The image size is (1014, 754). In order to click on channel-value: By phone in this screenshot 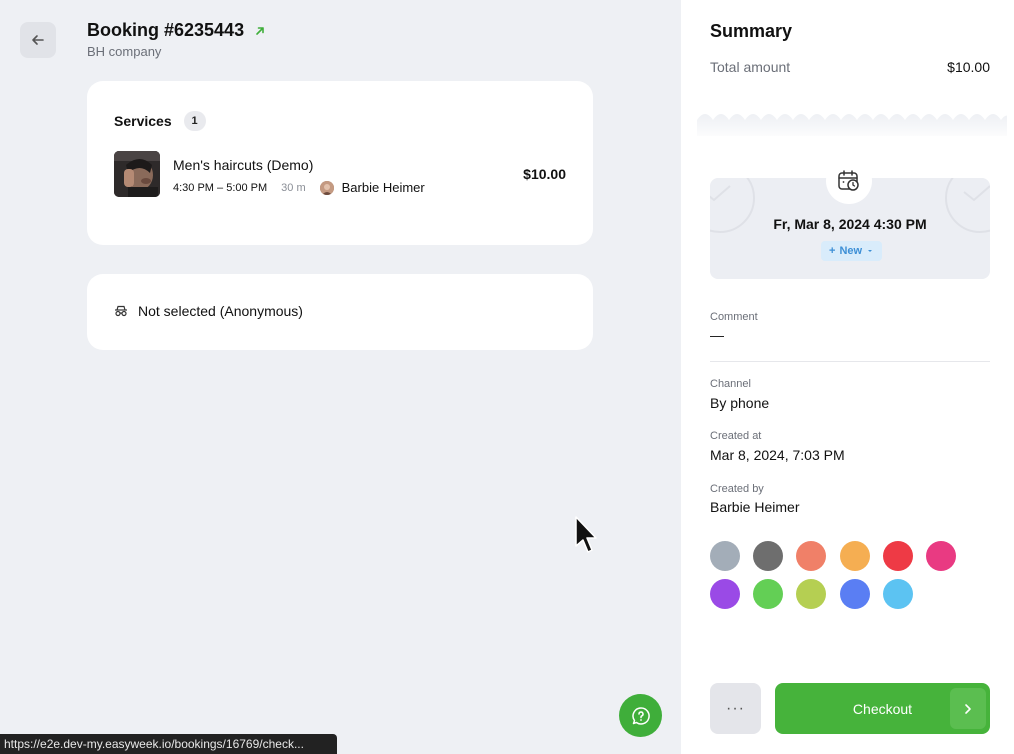, I will do `click(740, 403)`.